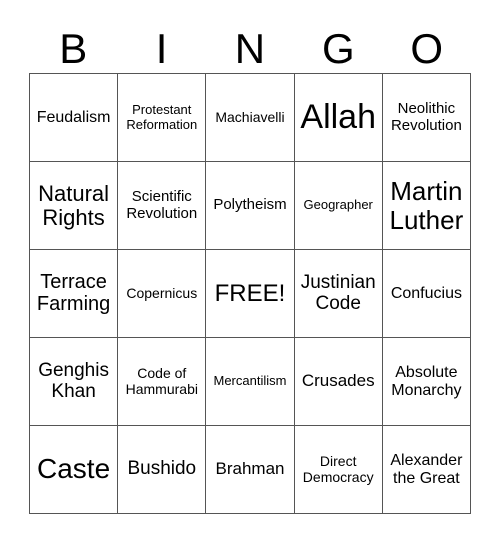 This screenshot has height=544, width=500. Describe the element at coordinates (162, 382) in the screenshot. I see `bingo-cell: Code of Hammurabi` at that location.